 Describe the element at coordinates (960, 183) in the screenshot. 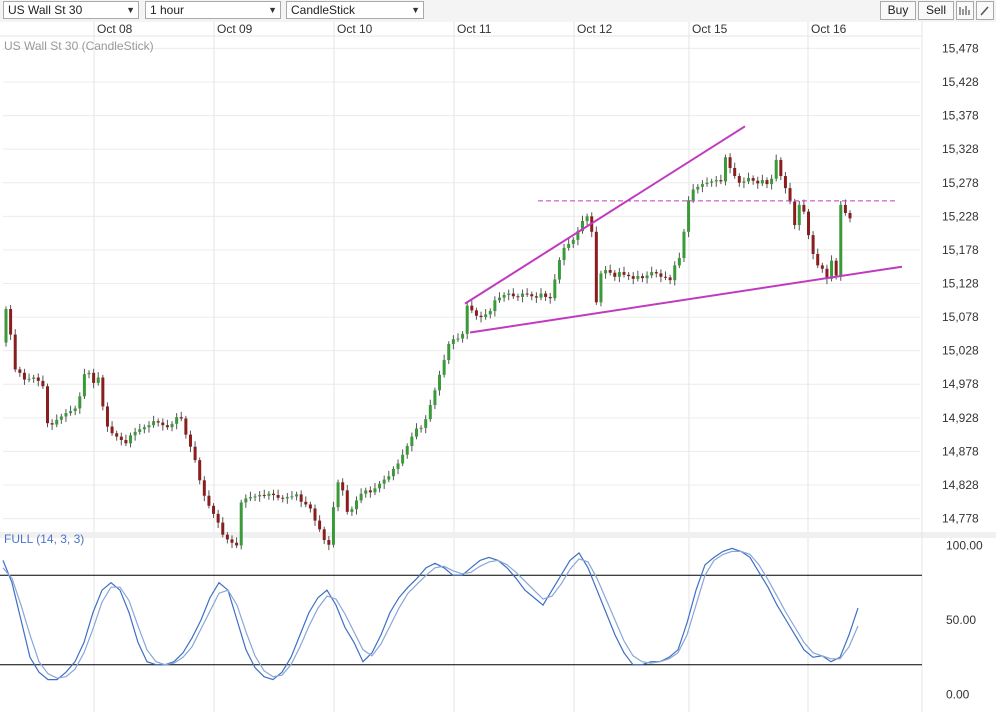

I see `price-tick-label: 15,278` at that location.